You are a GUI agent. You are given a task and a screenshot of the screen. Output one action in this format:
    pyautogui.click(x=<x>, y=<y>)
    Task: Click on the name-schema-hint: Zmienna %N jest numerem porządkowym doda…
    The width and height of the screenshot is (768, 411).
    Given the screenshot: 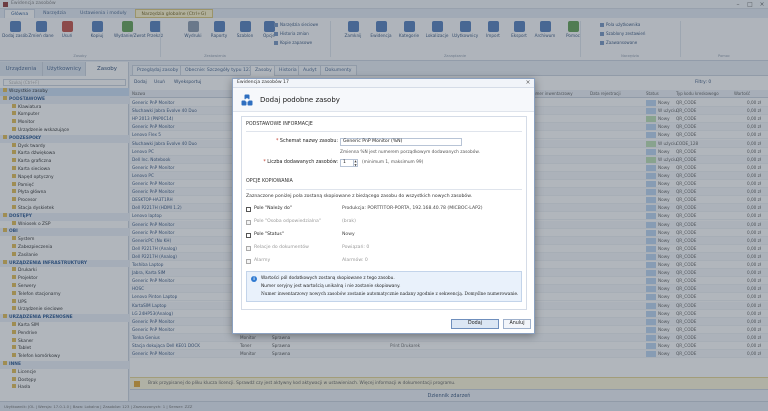 What is the action you would take?
    pyautogui.click(x=410, y=152)
    